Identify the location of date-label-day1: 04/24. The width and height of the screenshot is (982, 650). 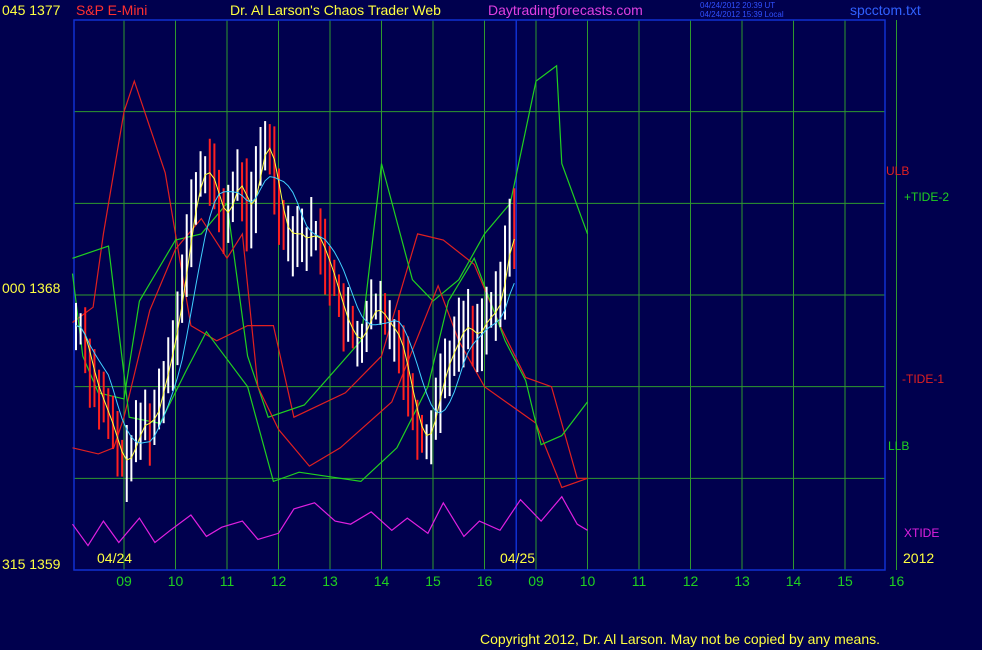
(115, 558).